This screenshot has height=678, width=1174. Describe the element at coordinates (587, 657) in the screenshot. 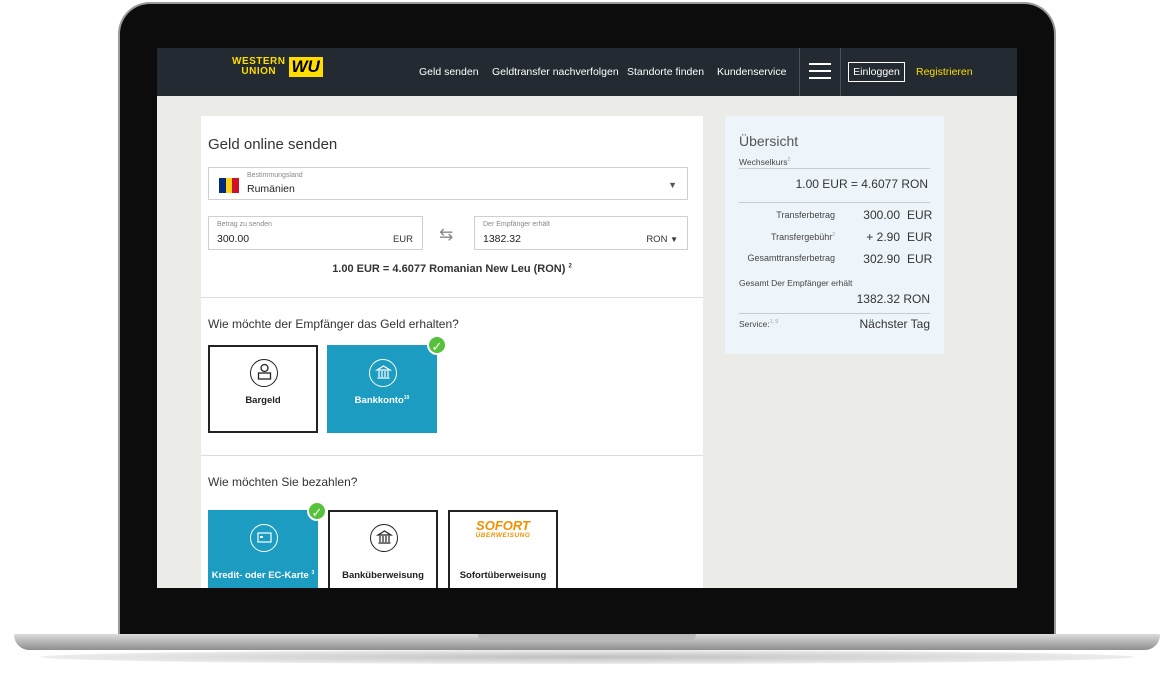

I see `laptop-shadow` at that location.